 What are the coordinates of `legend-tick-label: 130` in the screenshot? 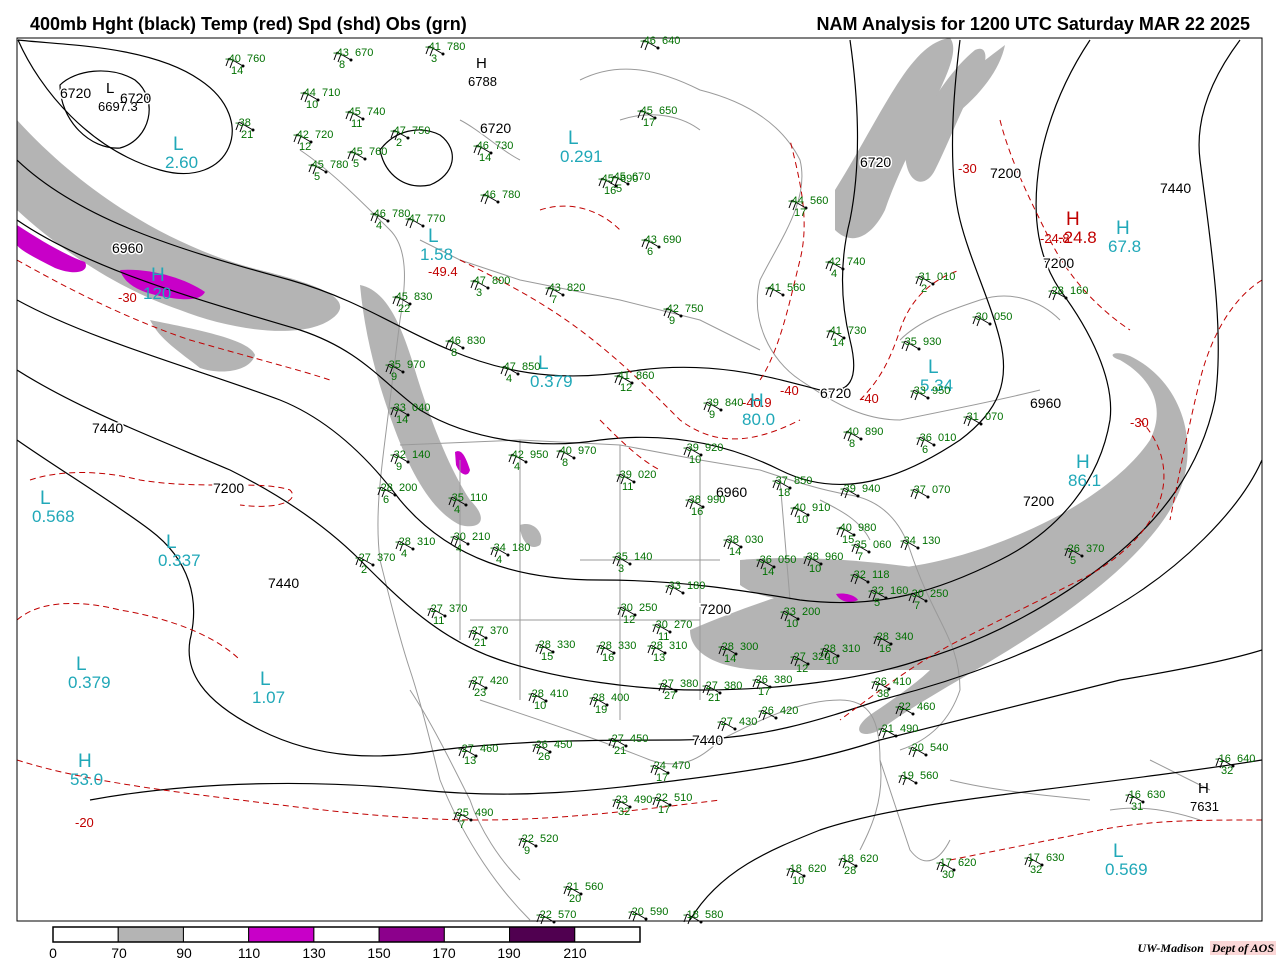 It's located at (314, 952).